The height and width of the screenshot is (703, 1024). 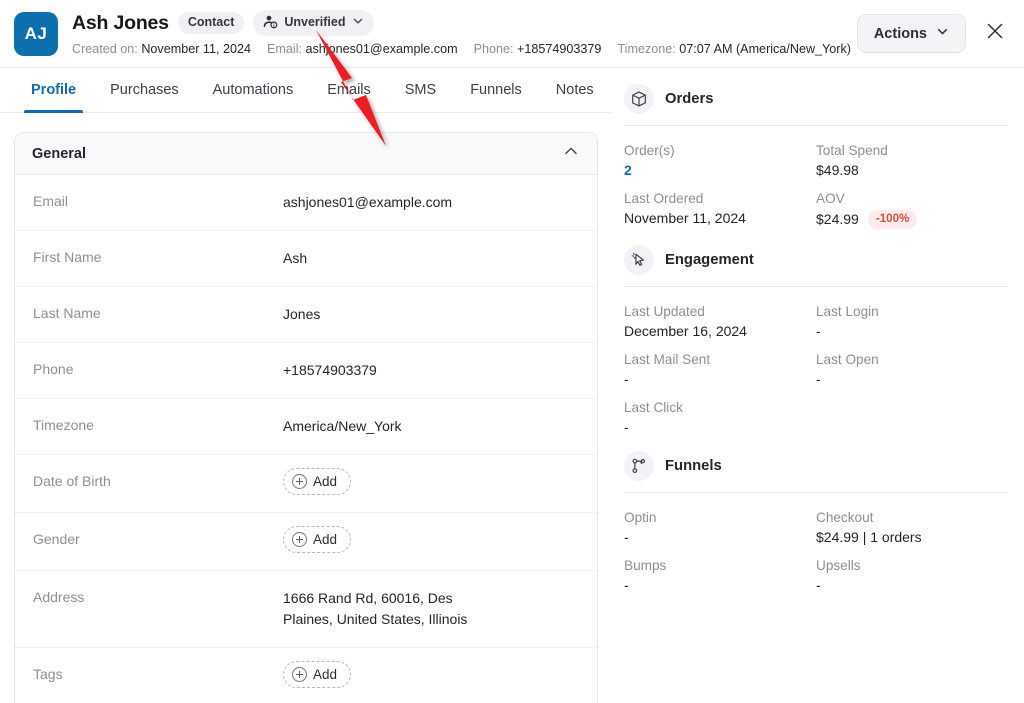 I want to click on panel-header: Engagement, so click(x=816, y=260).